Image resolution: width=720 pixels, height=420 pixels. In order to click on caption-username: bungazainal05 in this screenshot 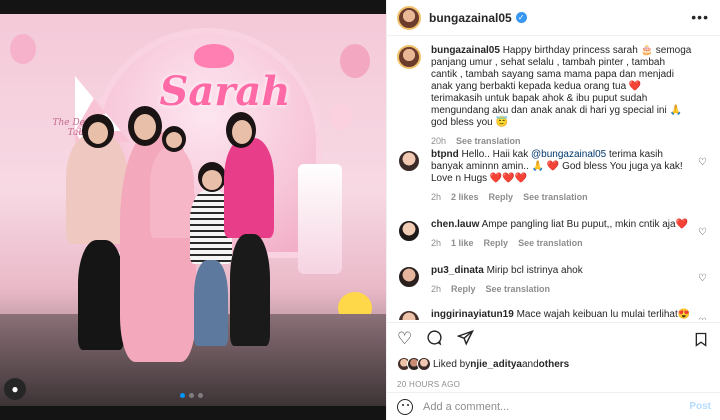, I will do `click(465, 50)`.